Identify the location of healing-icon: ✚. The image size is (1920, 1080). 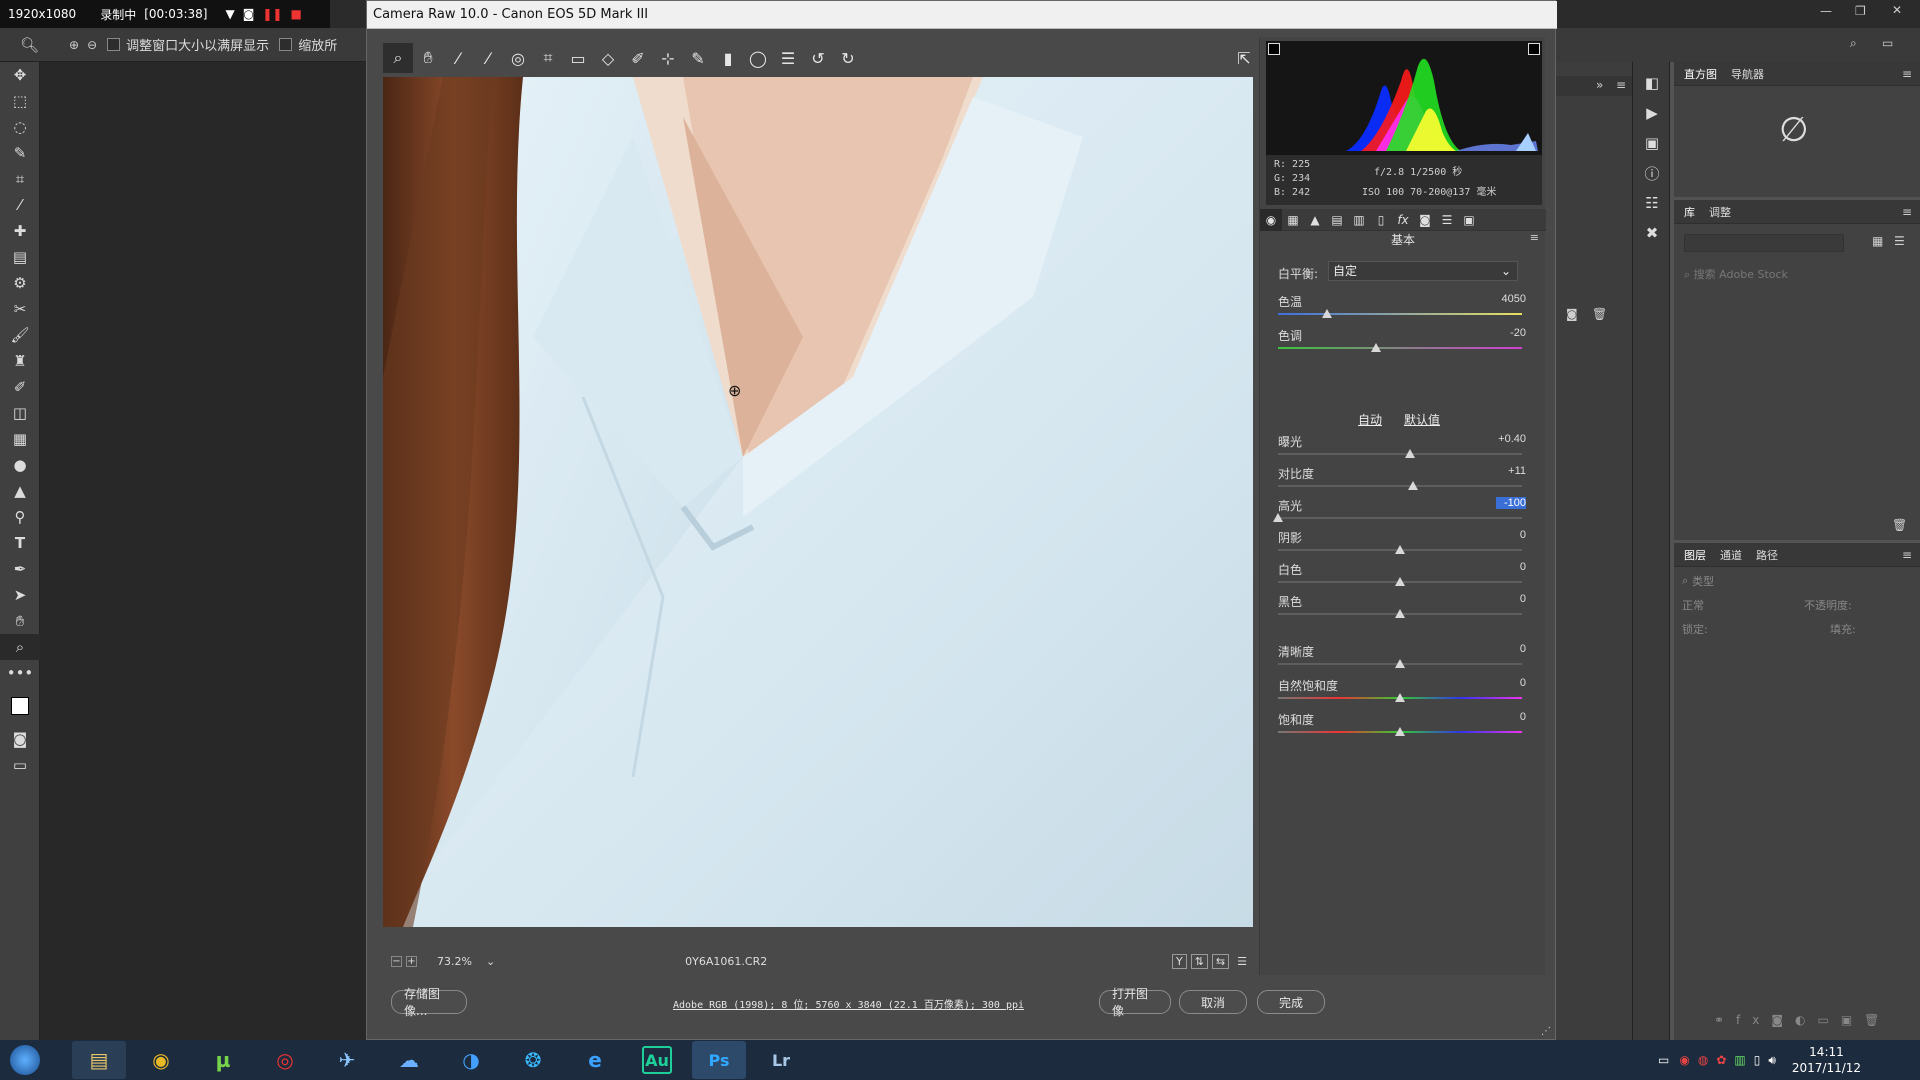
(20, 231).